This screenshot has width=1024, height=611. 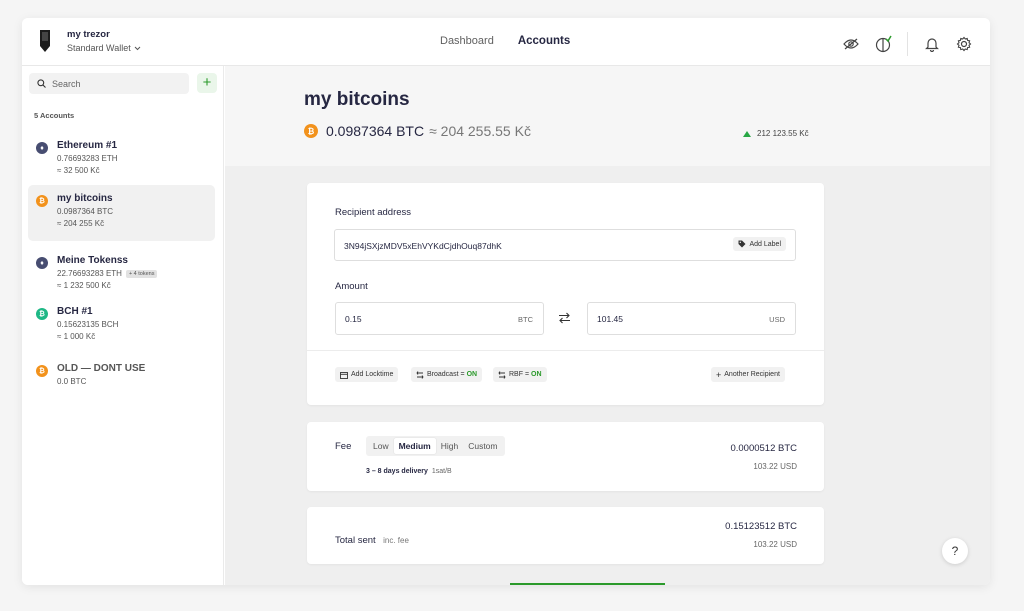 I want to click on total-sub: inc. fee, so click(x=396, y=540).